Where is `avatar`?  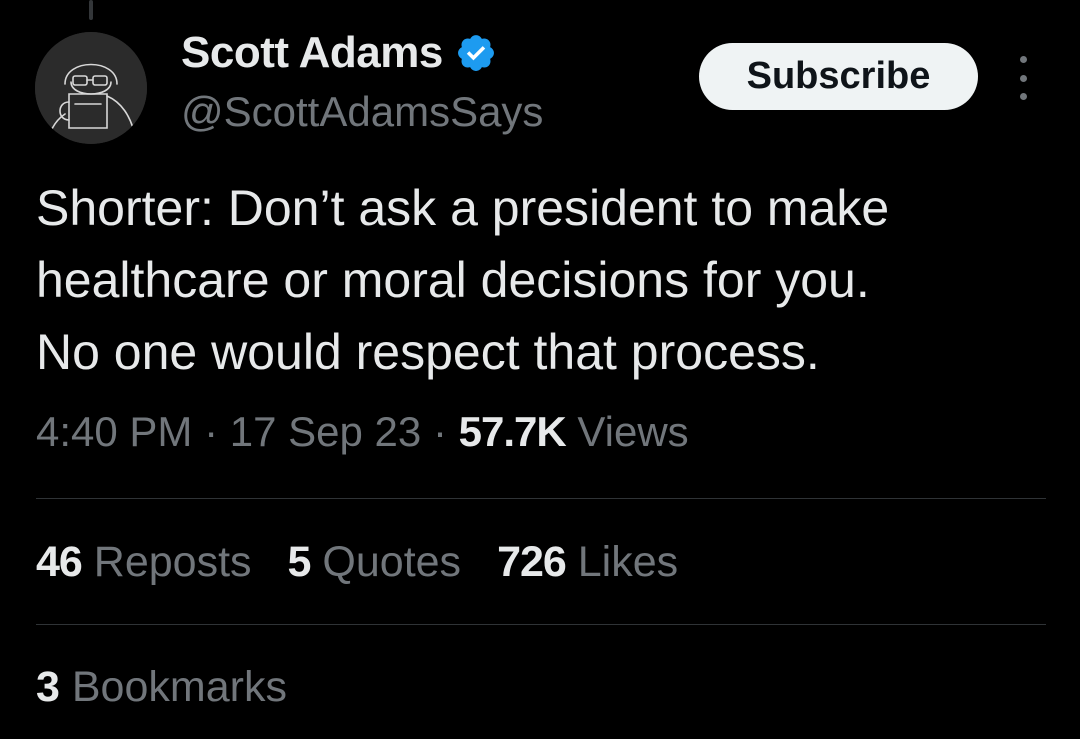
avatar is located at coordinates (91, 88).